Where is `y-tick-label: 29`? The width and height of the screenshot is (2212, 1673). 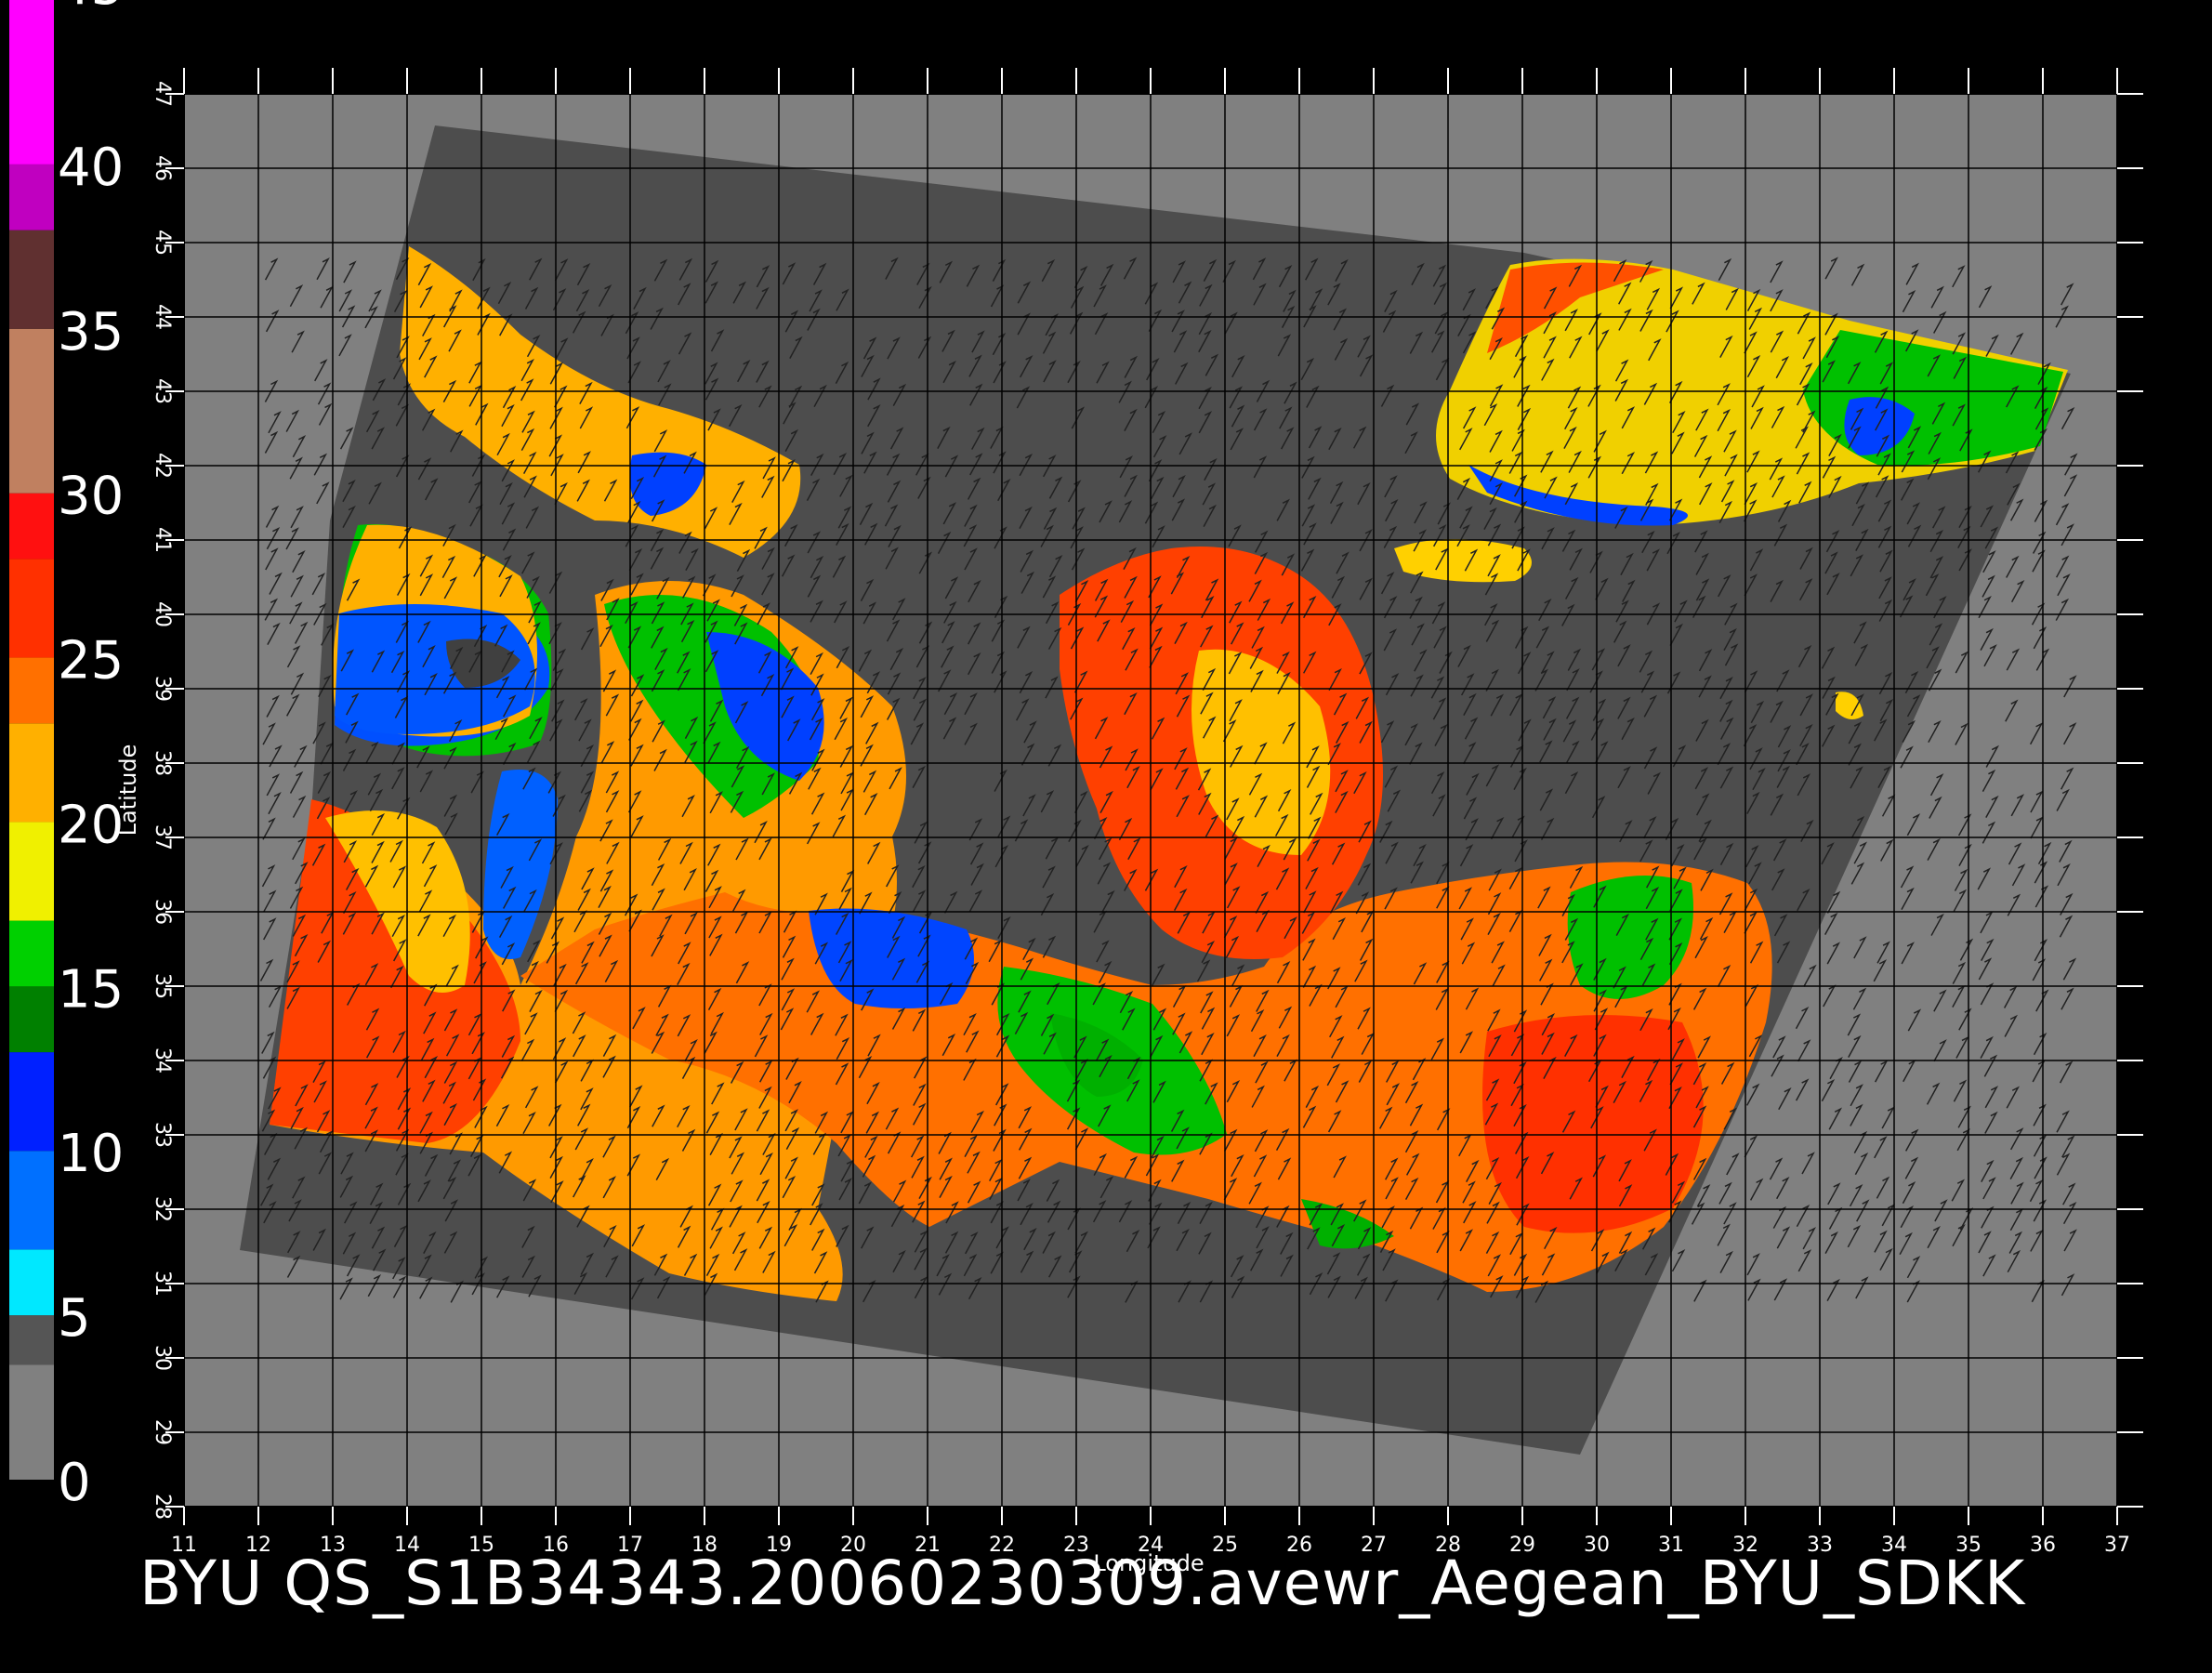 y-tick-label: 29 is located at coordinates (162, 1432).